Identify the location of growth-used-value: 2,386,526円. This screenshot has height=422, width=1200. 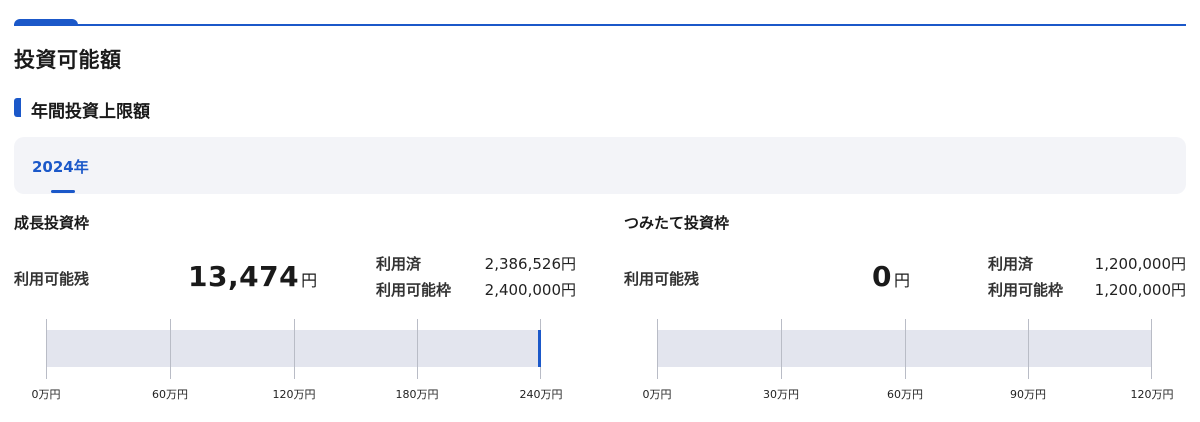
(530, 264).